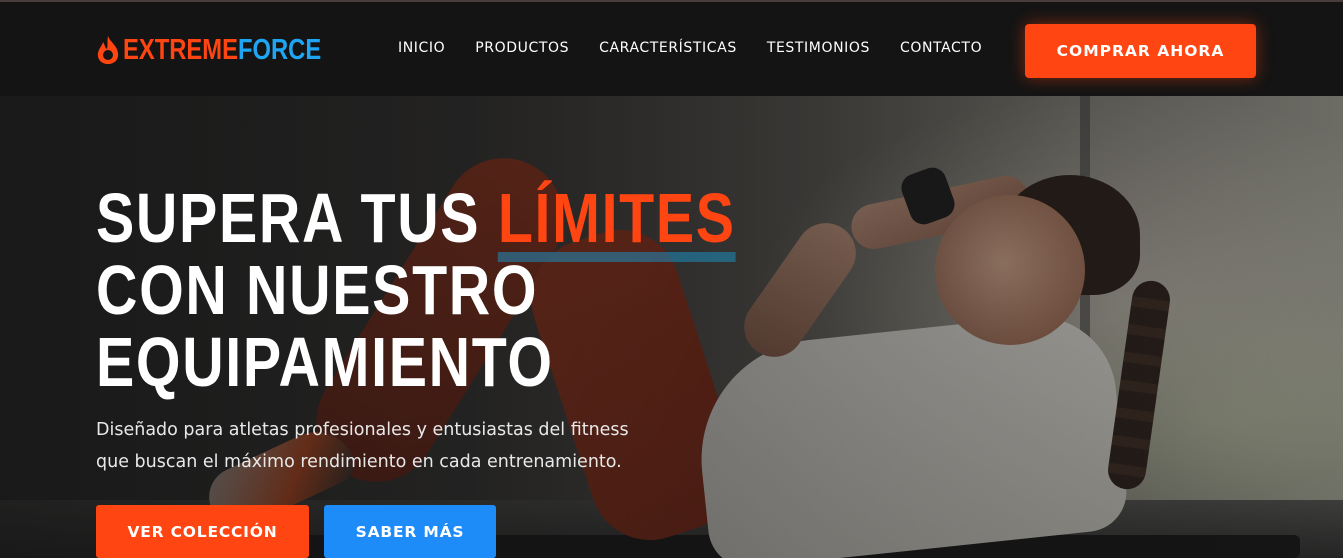 This screenshot has width=1343, height=558. I want to click on buy-now-button: COMPRAR AHORA, so click(1140, 51).